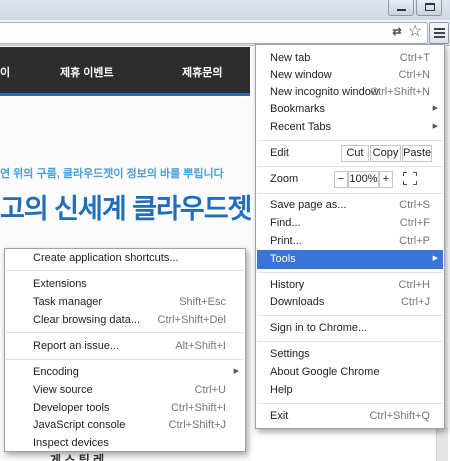 The height and width of the screenshot is (461, 450). I want to click on browser-toolbar: ⇄ ☆, so click(225, 33).